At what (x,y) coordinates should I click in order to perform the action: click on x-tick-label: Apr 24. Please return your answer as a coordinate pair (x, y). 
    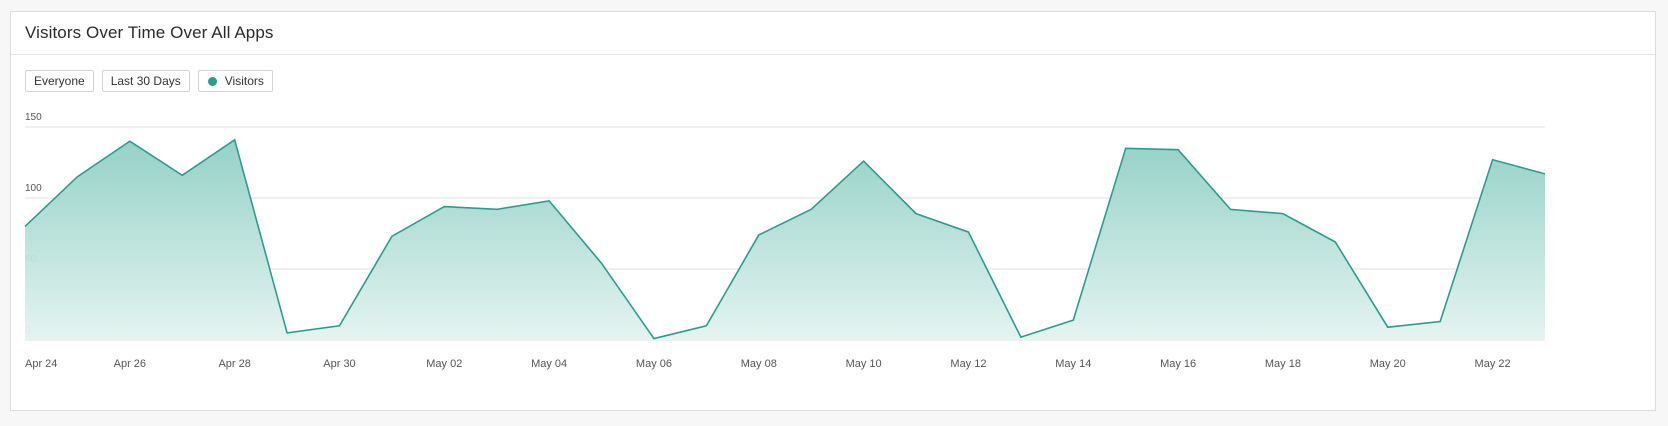
    Looking at the image, I should click on (41, 364).